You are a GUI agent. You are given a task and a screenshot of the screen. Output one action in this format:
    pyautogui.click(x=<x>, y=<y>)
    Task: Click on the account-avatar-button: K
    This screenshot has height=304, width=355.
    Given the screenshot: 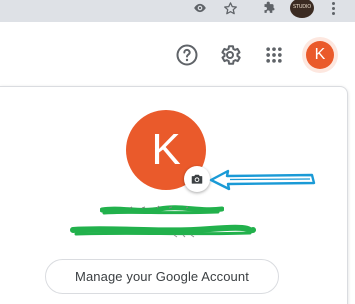 What is the action you would take?
    pyautogui.click(x=320, y=55)
    